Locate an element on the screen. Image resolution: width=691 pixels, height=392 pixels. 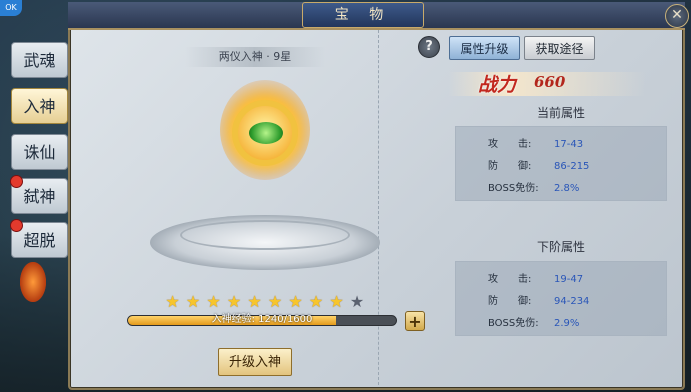
tab-obtain-ways: 获取途径 is located at coordinates (559, 48).